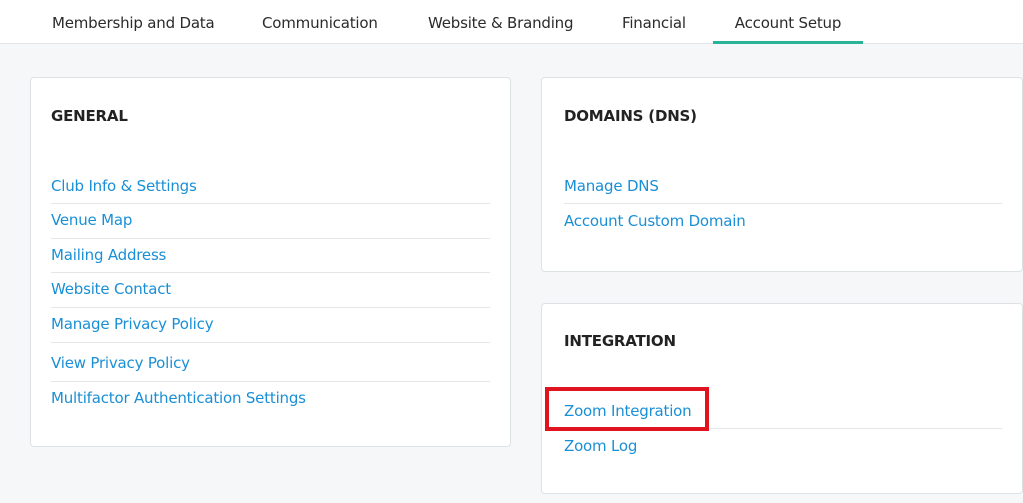 The width and height of the screenshot is (1023, 503). Describe the element at coordinates (108, 255) in the screenshot. I see `mailing-address-link: Mailing Address` at that location.